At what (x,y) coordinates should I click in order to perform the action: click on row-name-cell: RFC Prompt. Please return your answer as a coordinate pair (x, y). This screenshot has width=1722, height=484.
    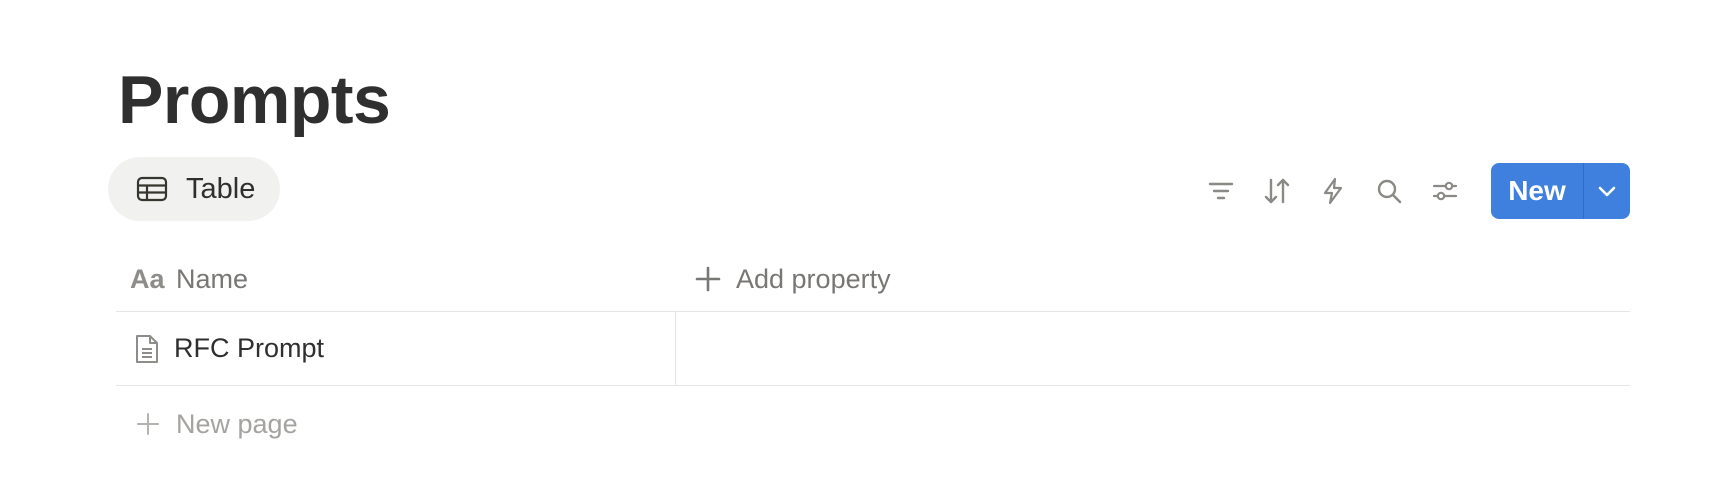
    Looking at the image, I should click on (396, 348).